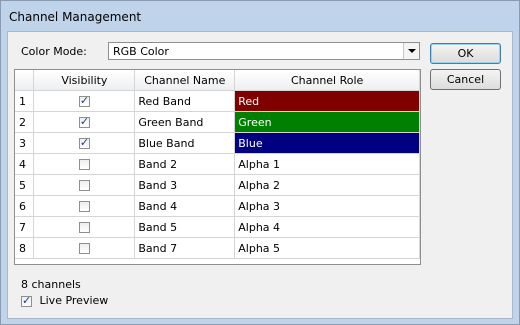  I want to click on channel-role-cell: Alpha 5, so click(327, 248).